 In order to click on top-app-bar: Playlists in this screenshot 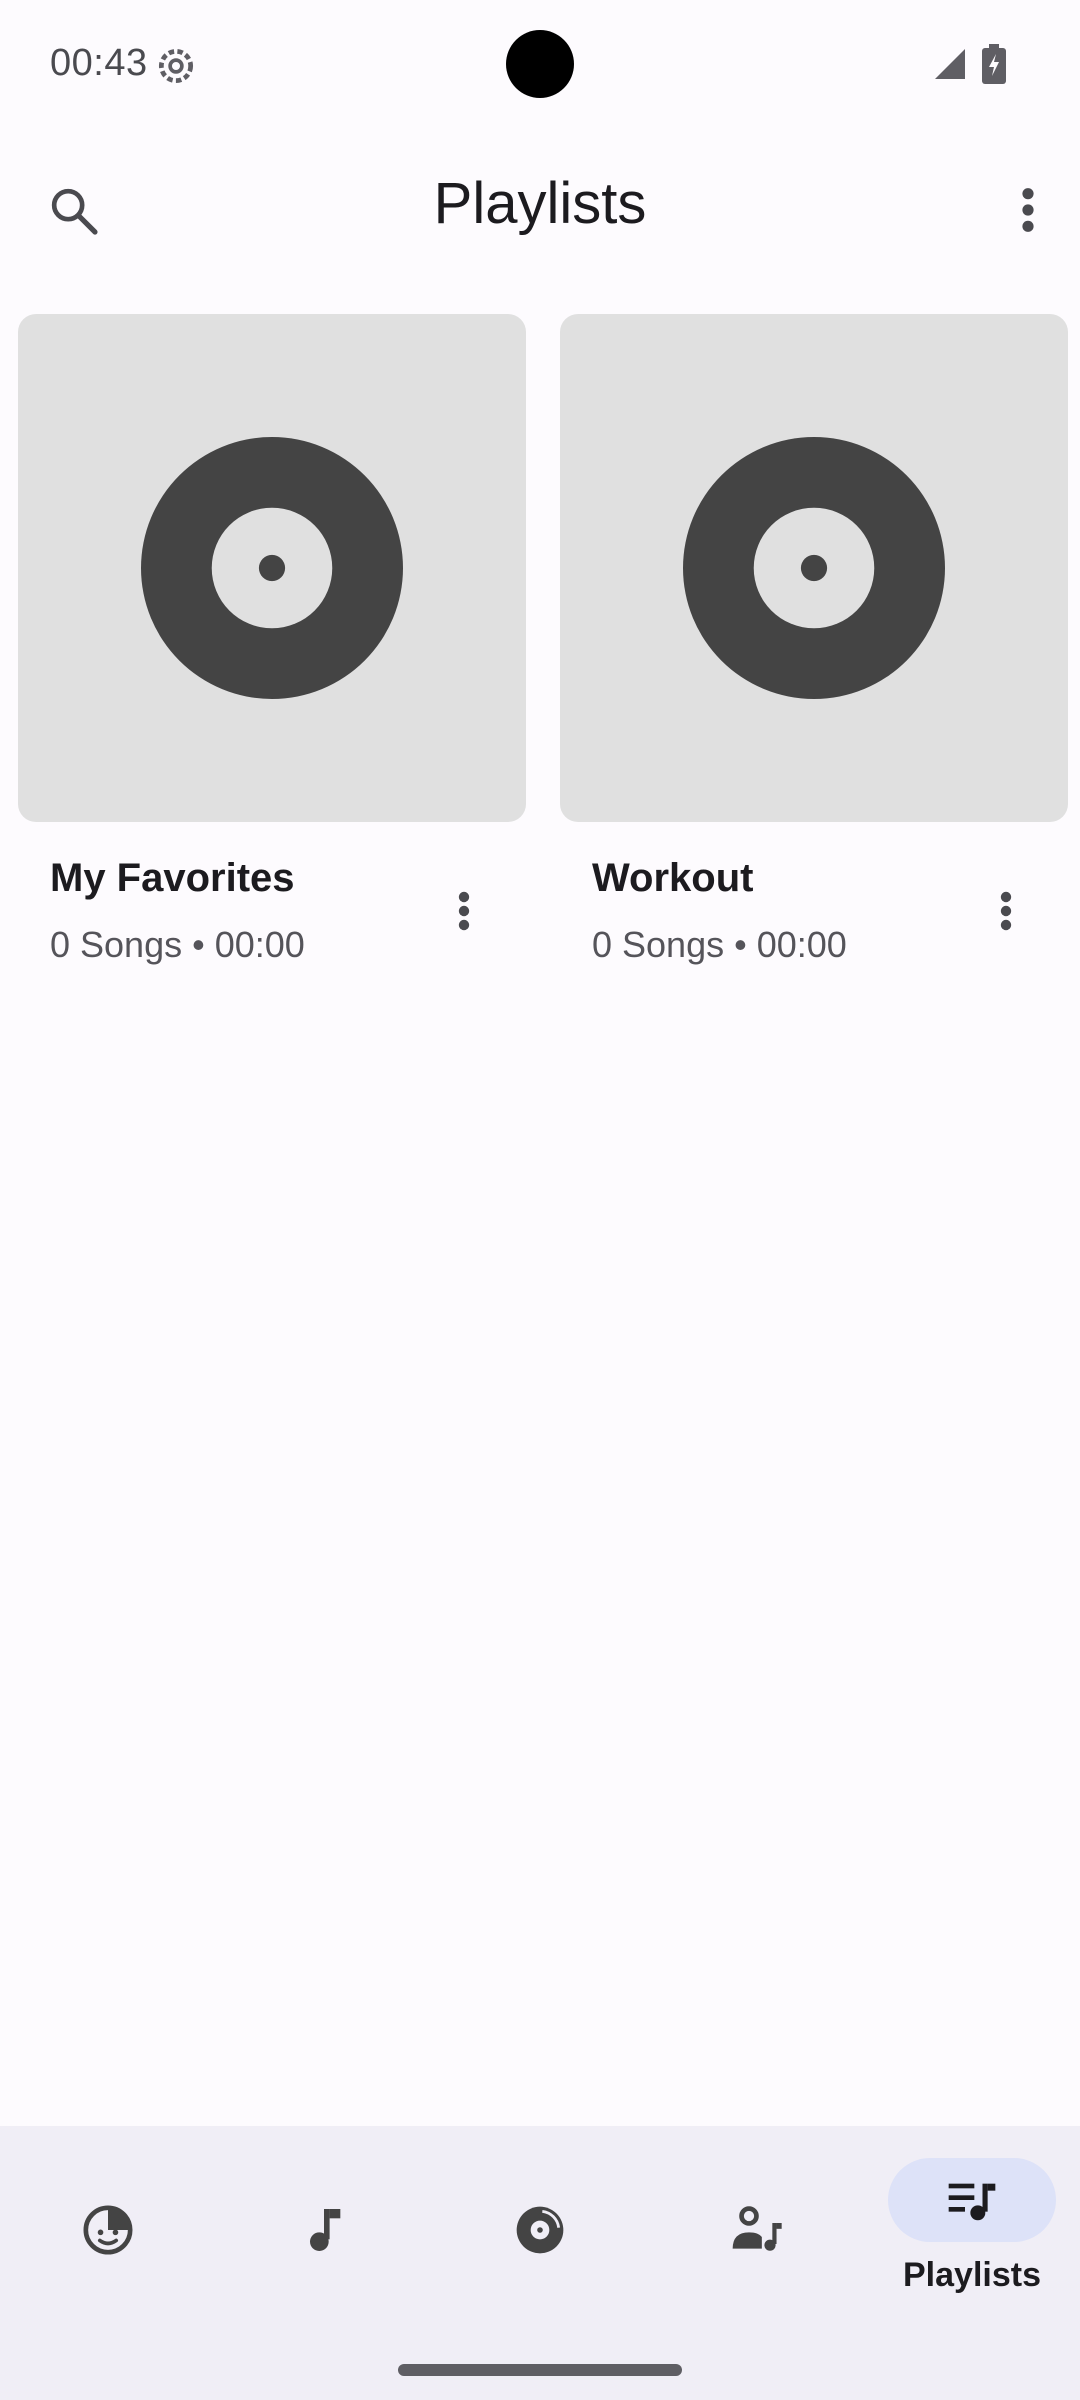, I will do `click(540, 210)`.